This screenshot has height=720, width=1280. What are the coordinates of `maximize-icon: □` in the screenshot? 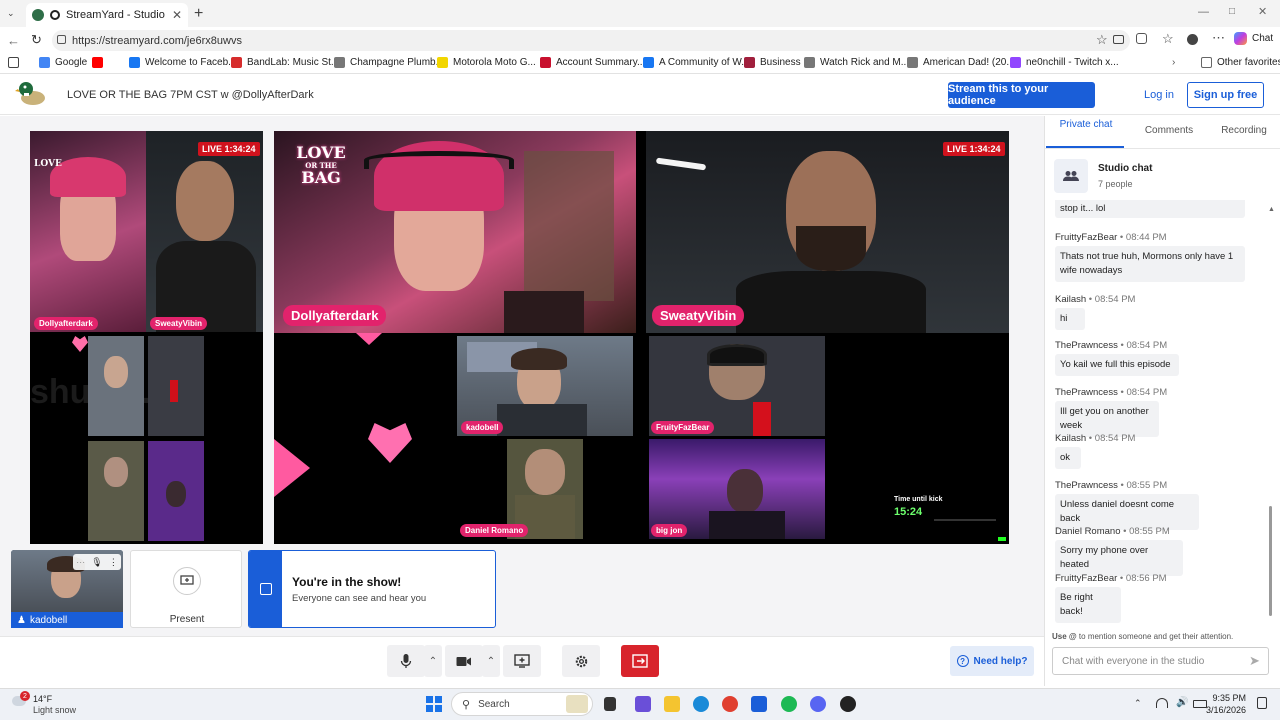 It's located at (1232, 11).